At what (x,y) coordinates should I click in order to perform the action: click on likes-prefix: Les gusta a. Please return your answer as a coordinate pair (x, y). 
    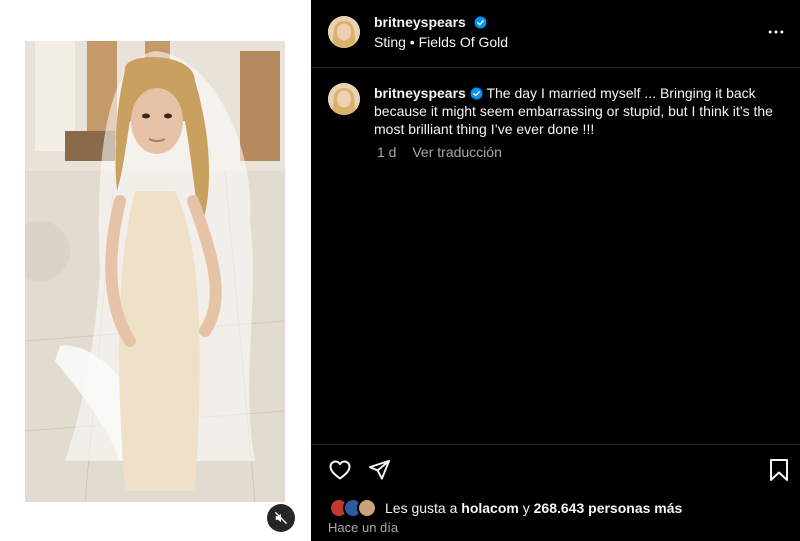
    Looking at the image, I should click on (421, 508).